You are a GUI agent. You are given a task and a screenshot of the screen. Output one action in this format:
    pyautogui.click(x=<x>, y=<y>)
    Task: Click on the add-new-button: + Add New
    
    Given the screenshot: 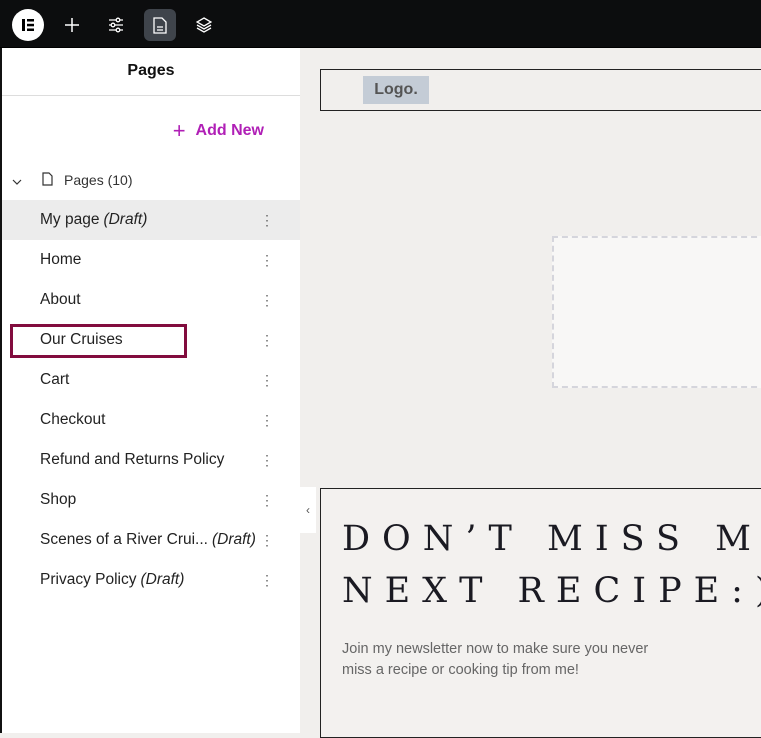 What is the action you would take?
    pyautogui.click(x=218, y=131)
    